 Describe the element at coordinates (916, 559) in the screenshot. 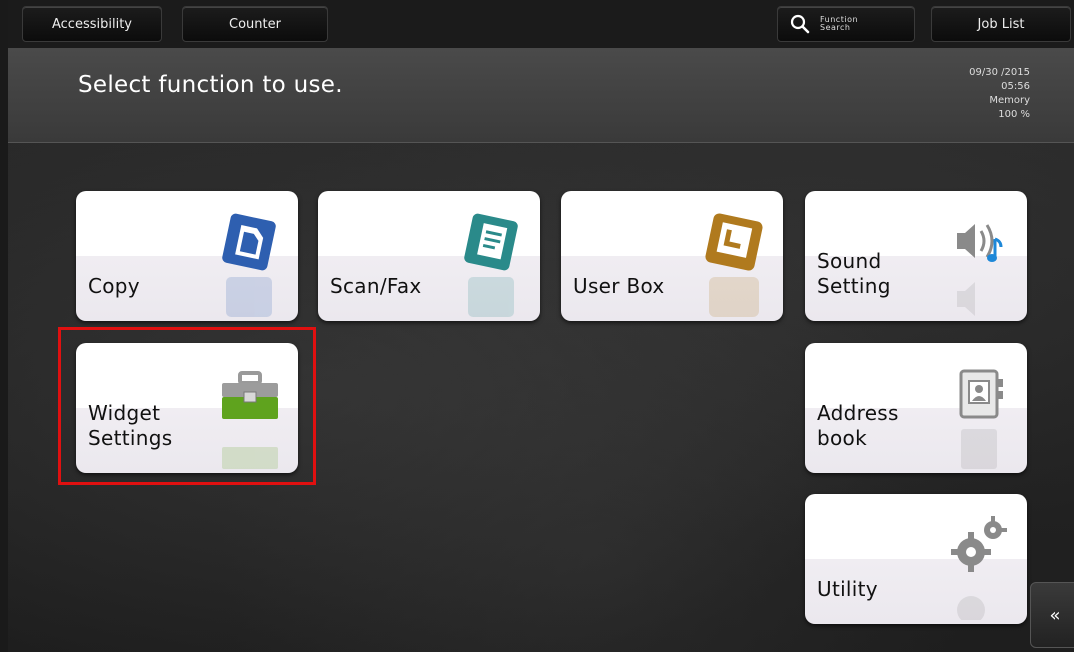

I see `utility-tile: Utility` at that location.